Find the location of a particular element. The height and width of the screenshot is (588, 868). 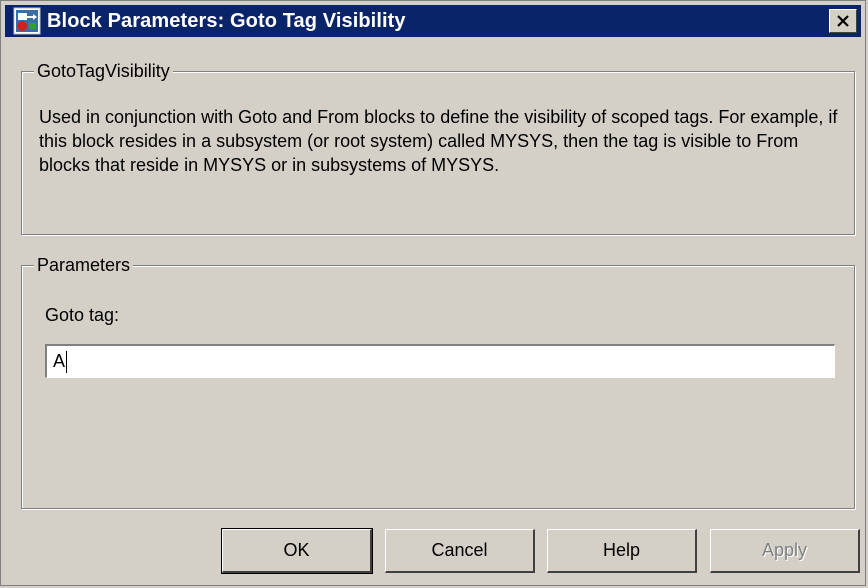

ok-button: OK is located at coordinates (297, 551).